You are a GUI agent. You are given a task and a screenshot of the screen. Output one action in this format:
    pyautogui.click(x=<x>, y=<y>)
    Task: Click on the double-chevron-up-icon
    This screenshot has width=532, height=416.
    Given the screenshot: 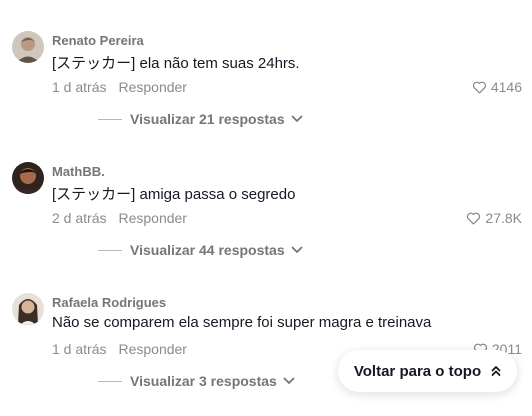 What is the action you would take?
    pyautogui.click(x=496, y=371)
    